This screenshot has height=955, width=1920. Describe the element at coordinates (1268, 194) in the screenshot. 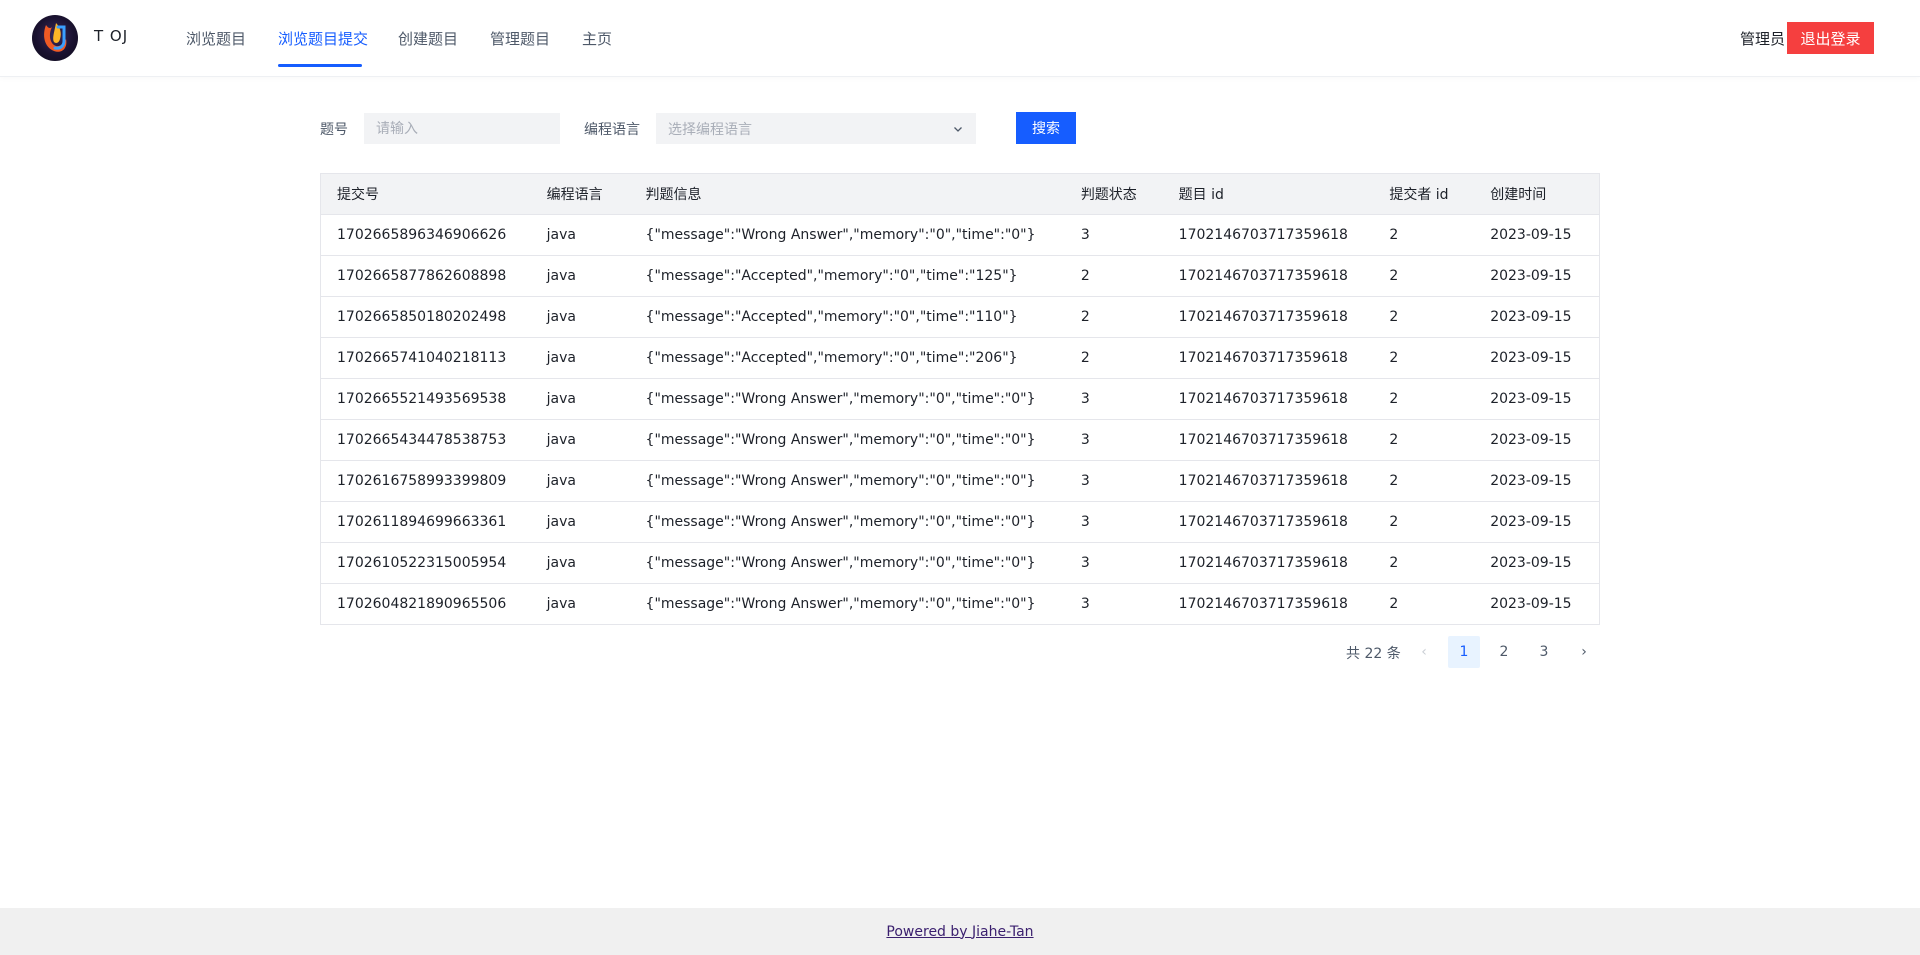

I see `column-header-question-id: 题目 id` at that location.